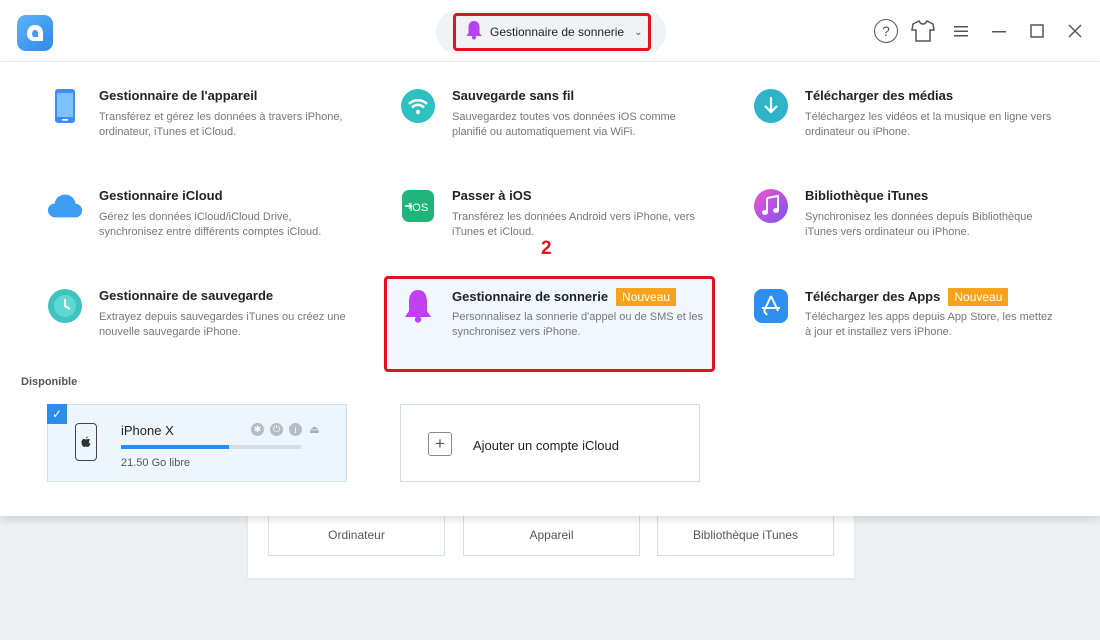 The width and height of the screenshot is (1100, 640). I want to click on device-storage: 21.50 Go libre, so click(156, 463).